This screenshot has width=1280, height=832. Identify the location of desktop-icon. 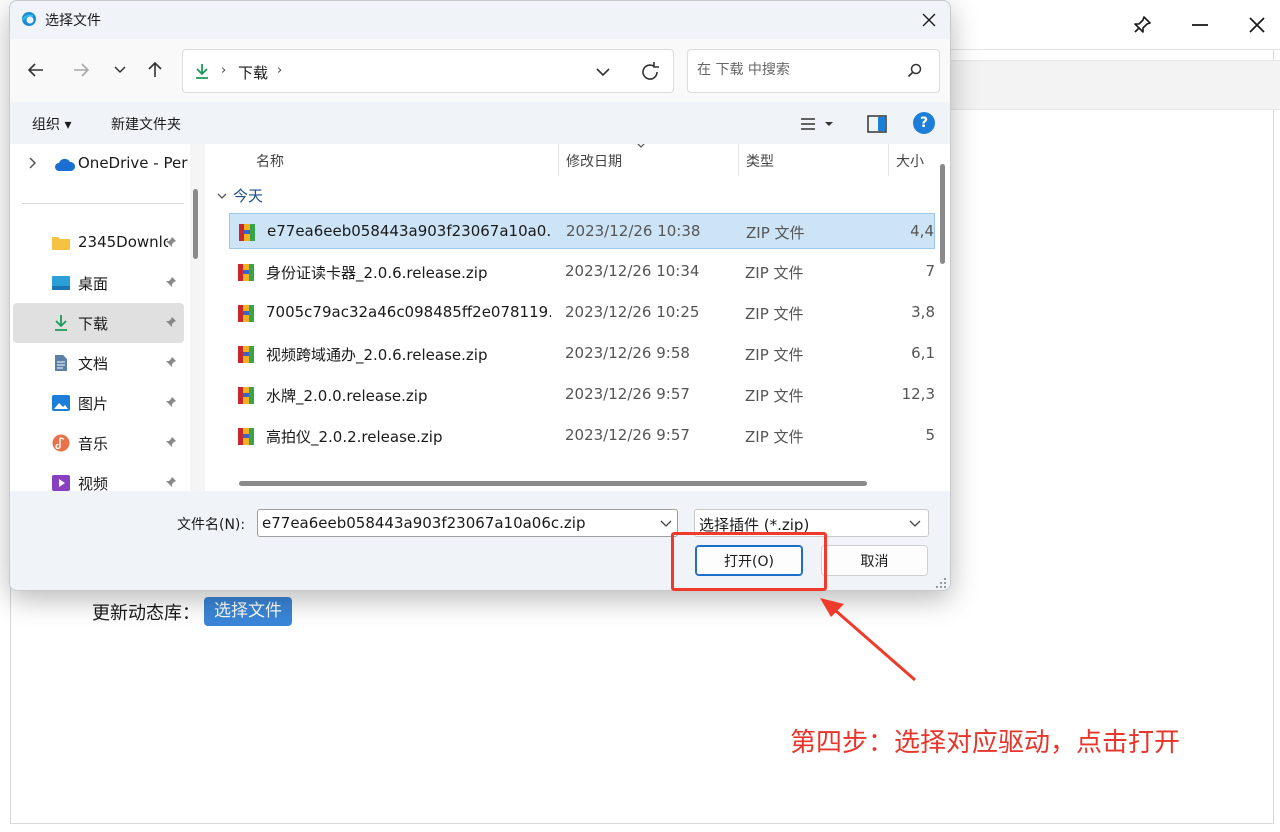
(61, 283).